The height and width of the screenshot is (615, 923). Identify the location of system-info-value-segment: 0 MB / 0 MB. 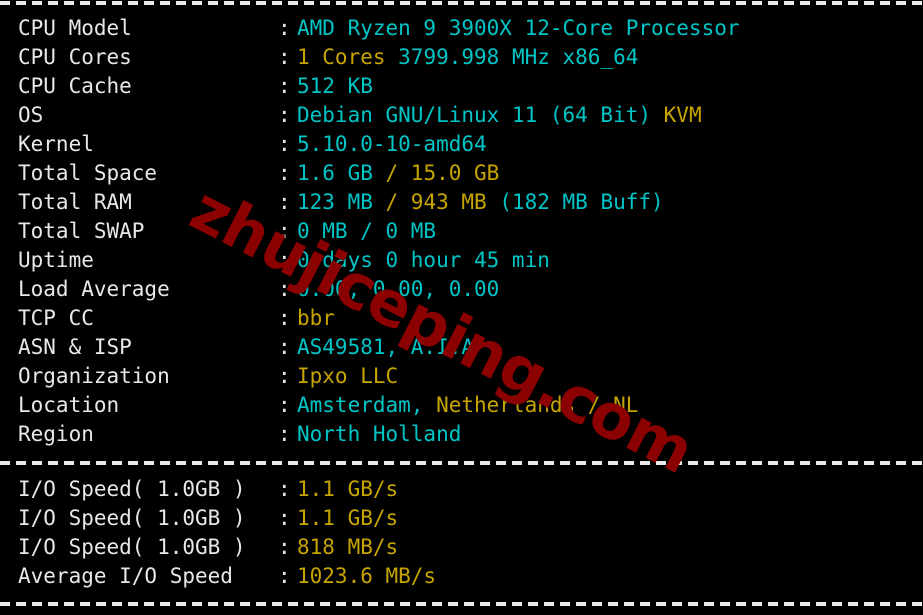
(367, 231).